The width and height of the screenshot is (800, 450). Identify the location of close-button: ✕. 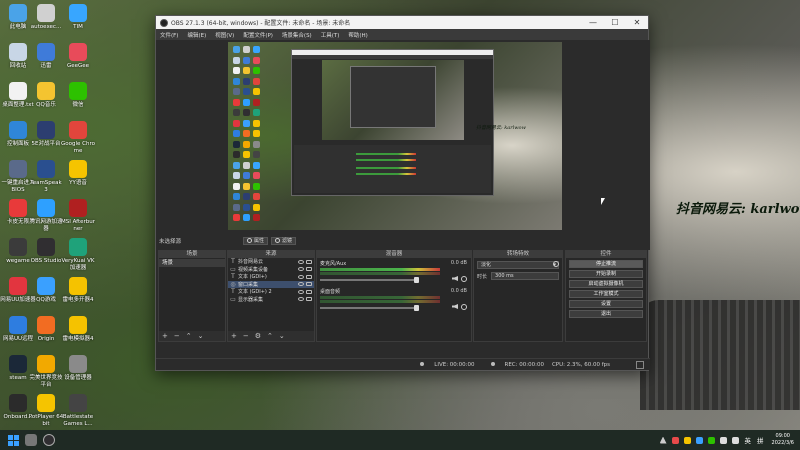
(637, 22).